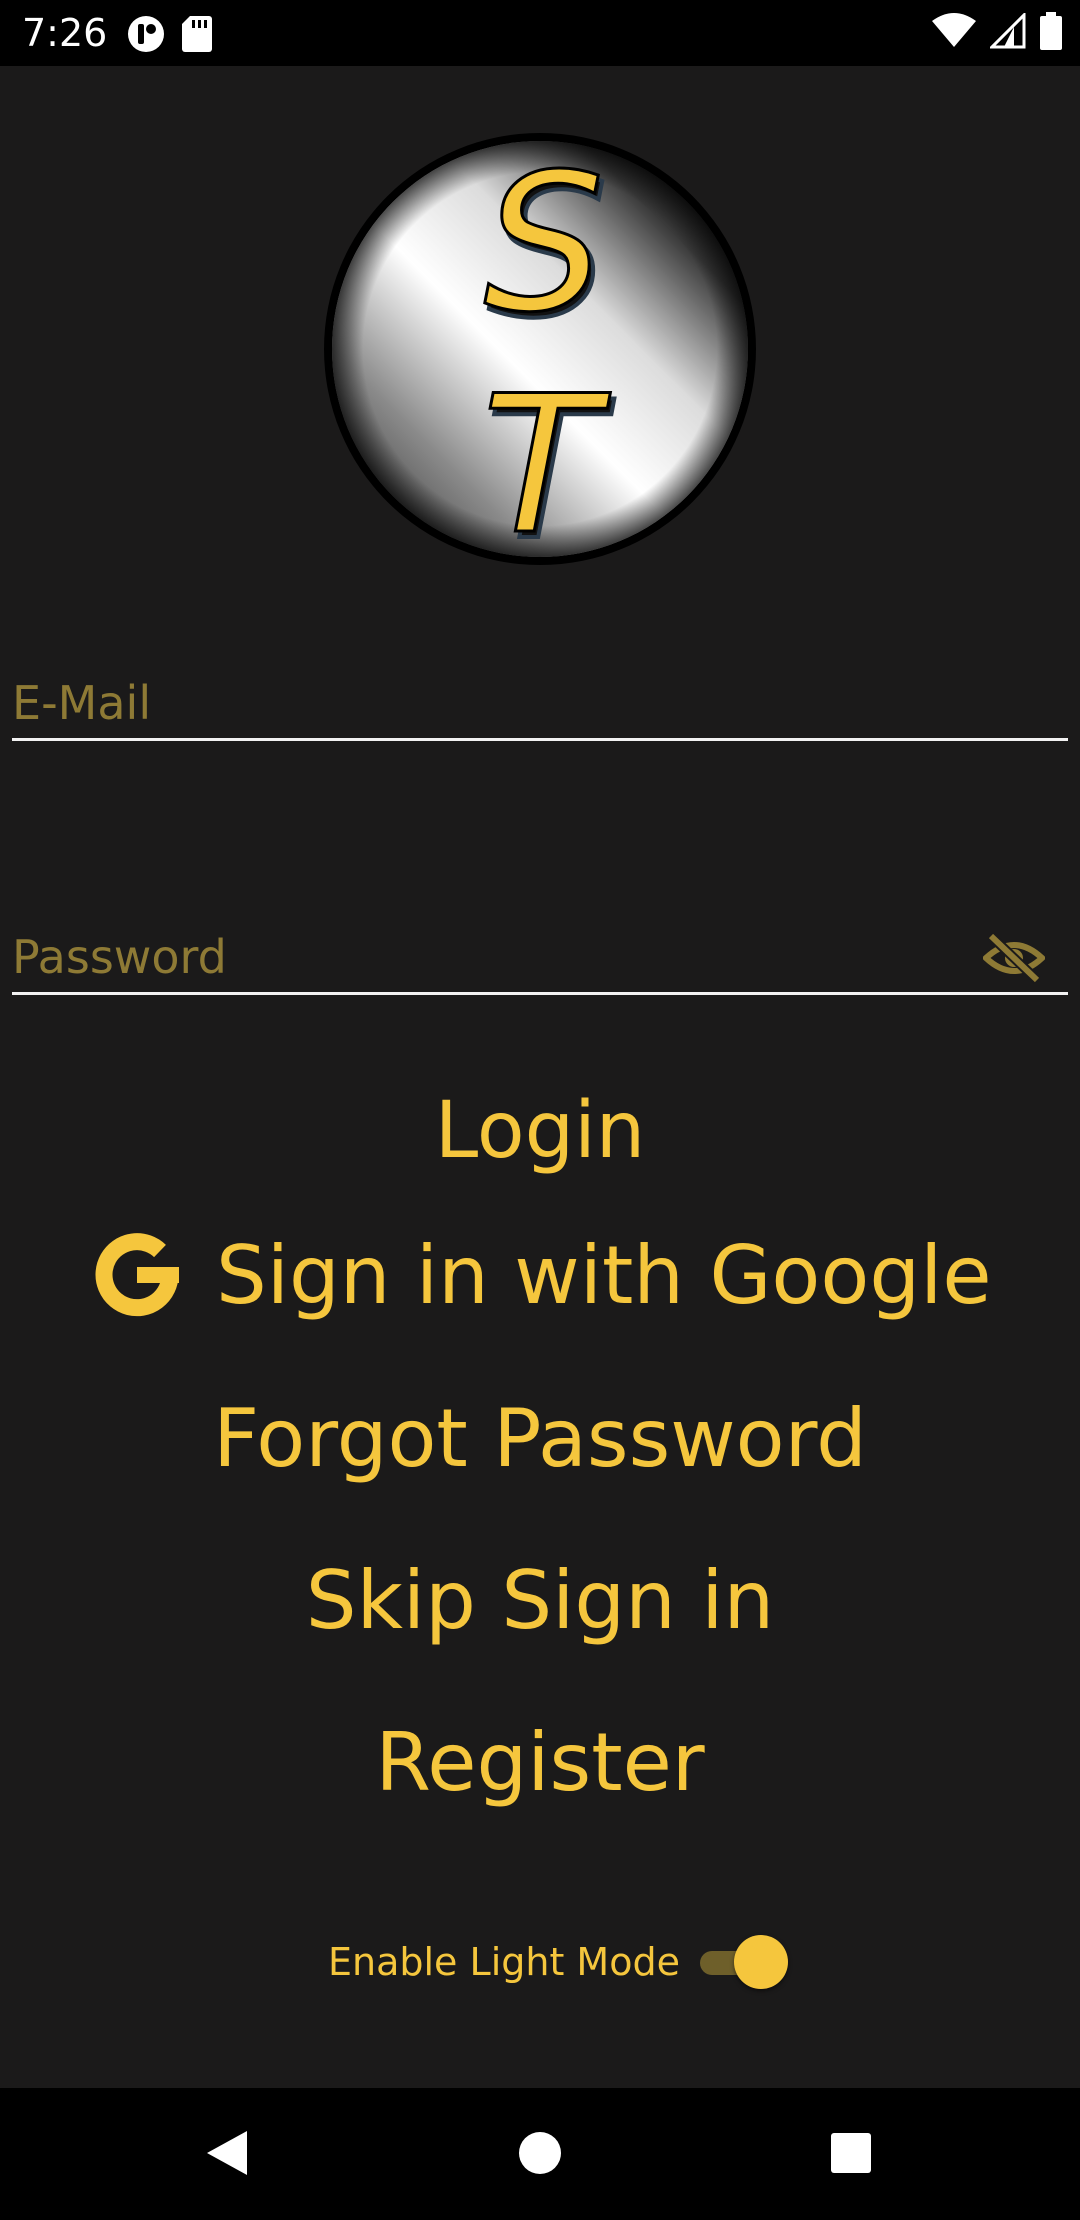 This screenshot has height=2220, width=1080. I want to click on password-input, so click(462, 957).